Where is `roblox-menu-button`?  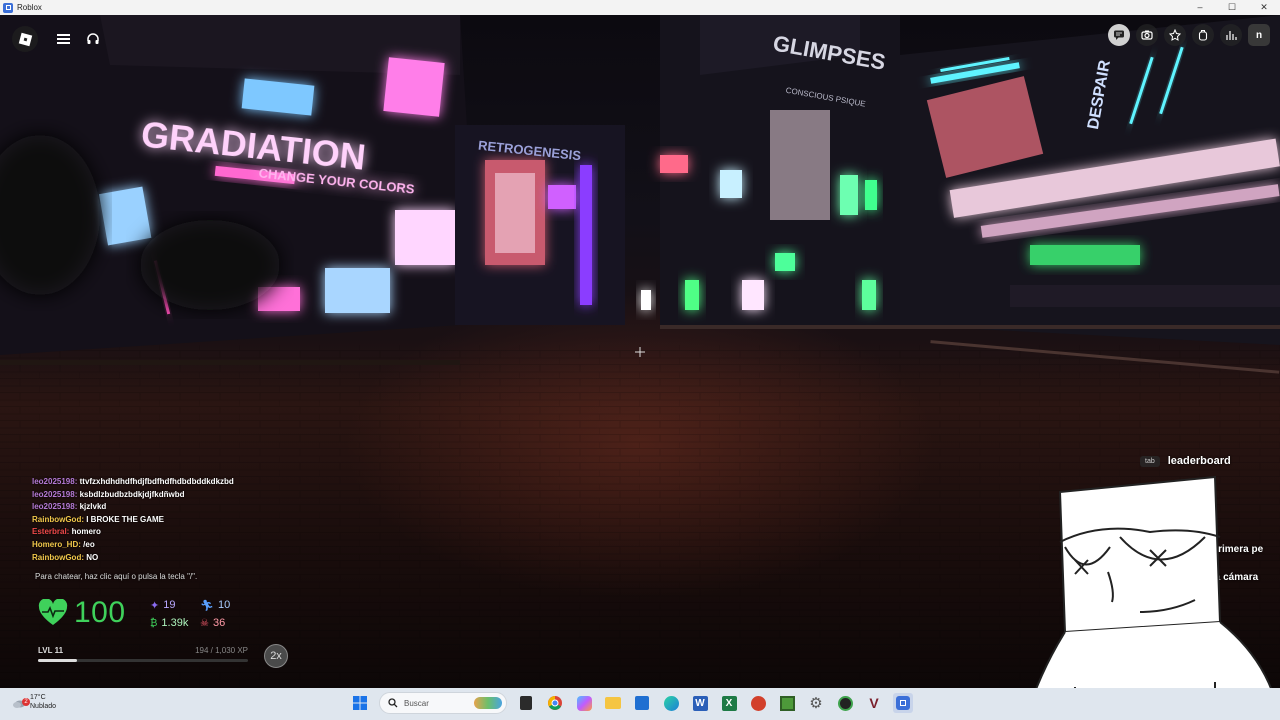 roblox-menu-button is located at coordinates (25, 39).